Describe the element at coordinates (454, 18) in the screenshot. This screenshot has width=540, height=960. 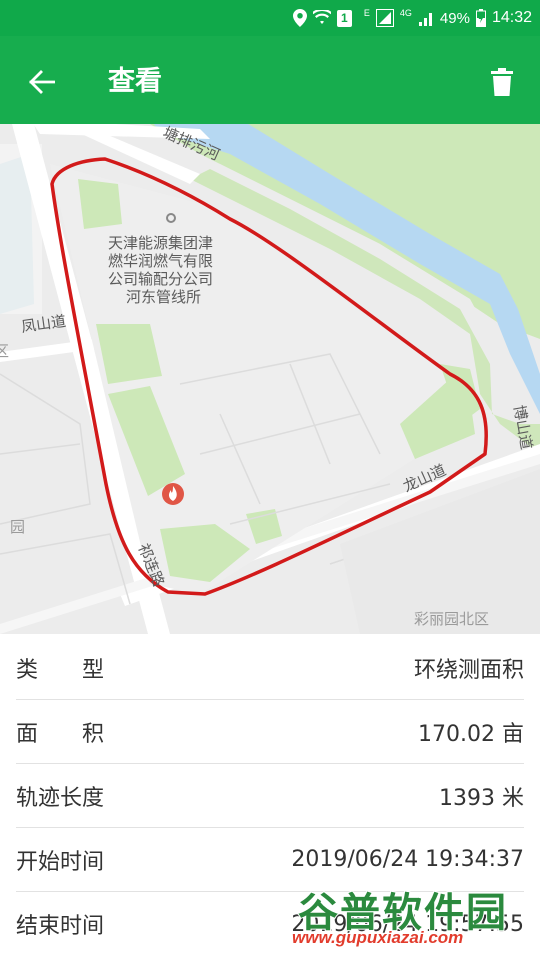
I see `battery-percent: 49%` at that location.